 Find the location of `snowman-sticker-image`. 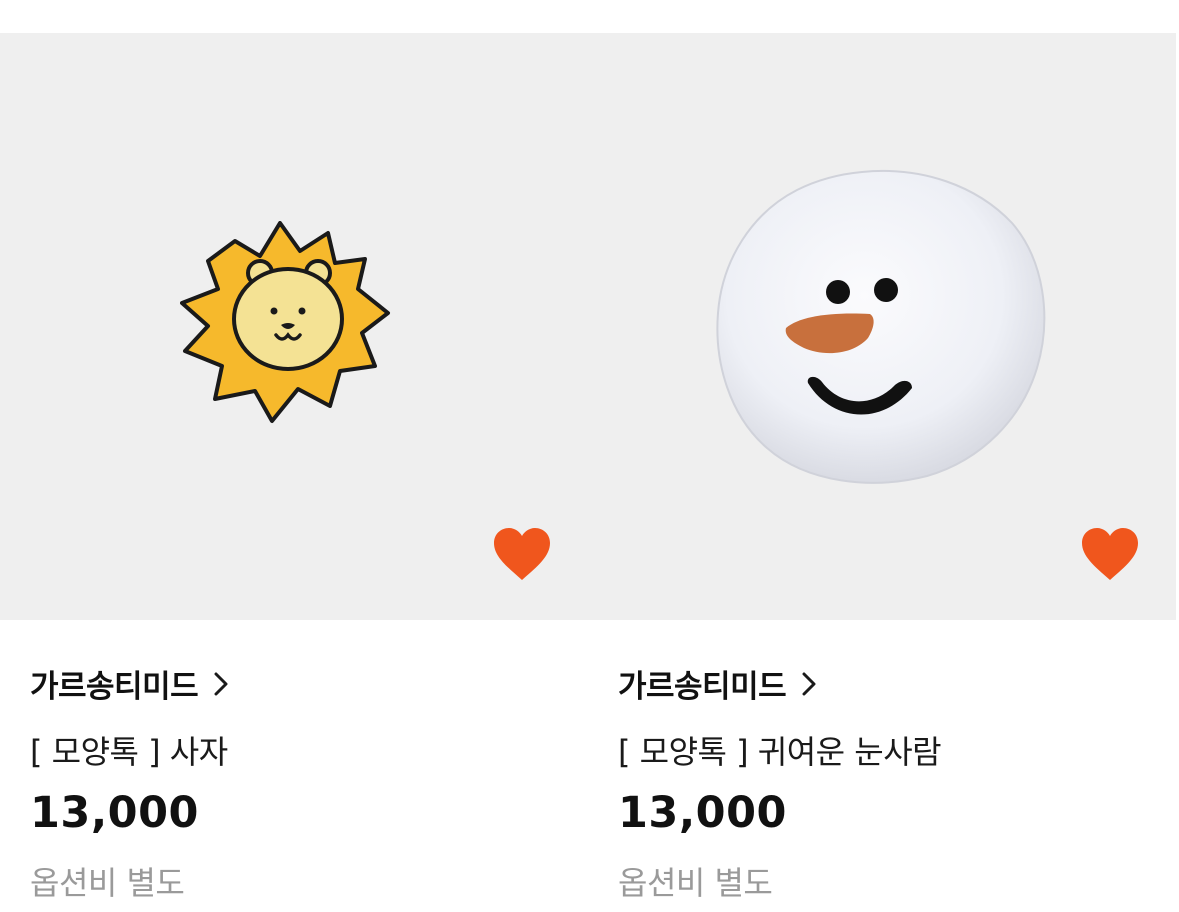

snowman-sticker-image is located at coordinates (881, 326).